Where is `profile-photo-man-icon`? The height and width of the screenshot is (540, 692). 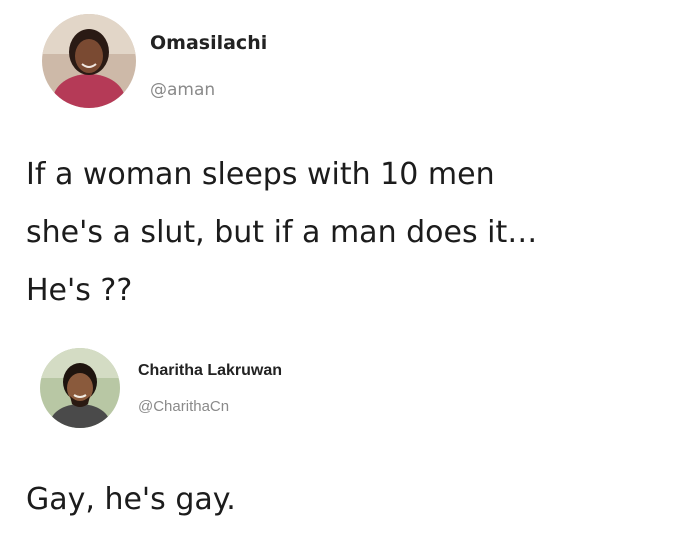
profile-photo-man-icon is located at coordinates (80, 388).